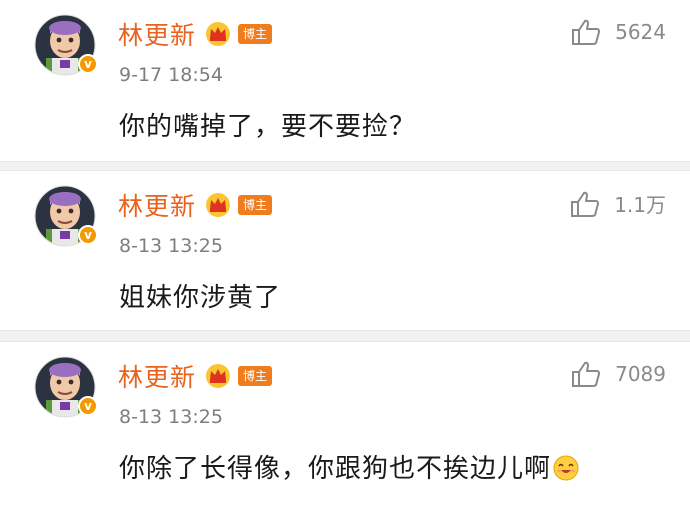  What do you see at coordinates (640, 205) in the screenshot?
I see `like-count: 1.1万` at bounding box center [640, 205].